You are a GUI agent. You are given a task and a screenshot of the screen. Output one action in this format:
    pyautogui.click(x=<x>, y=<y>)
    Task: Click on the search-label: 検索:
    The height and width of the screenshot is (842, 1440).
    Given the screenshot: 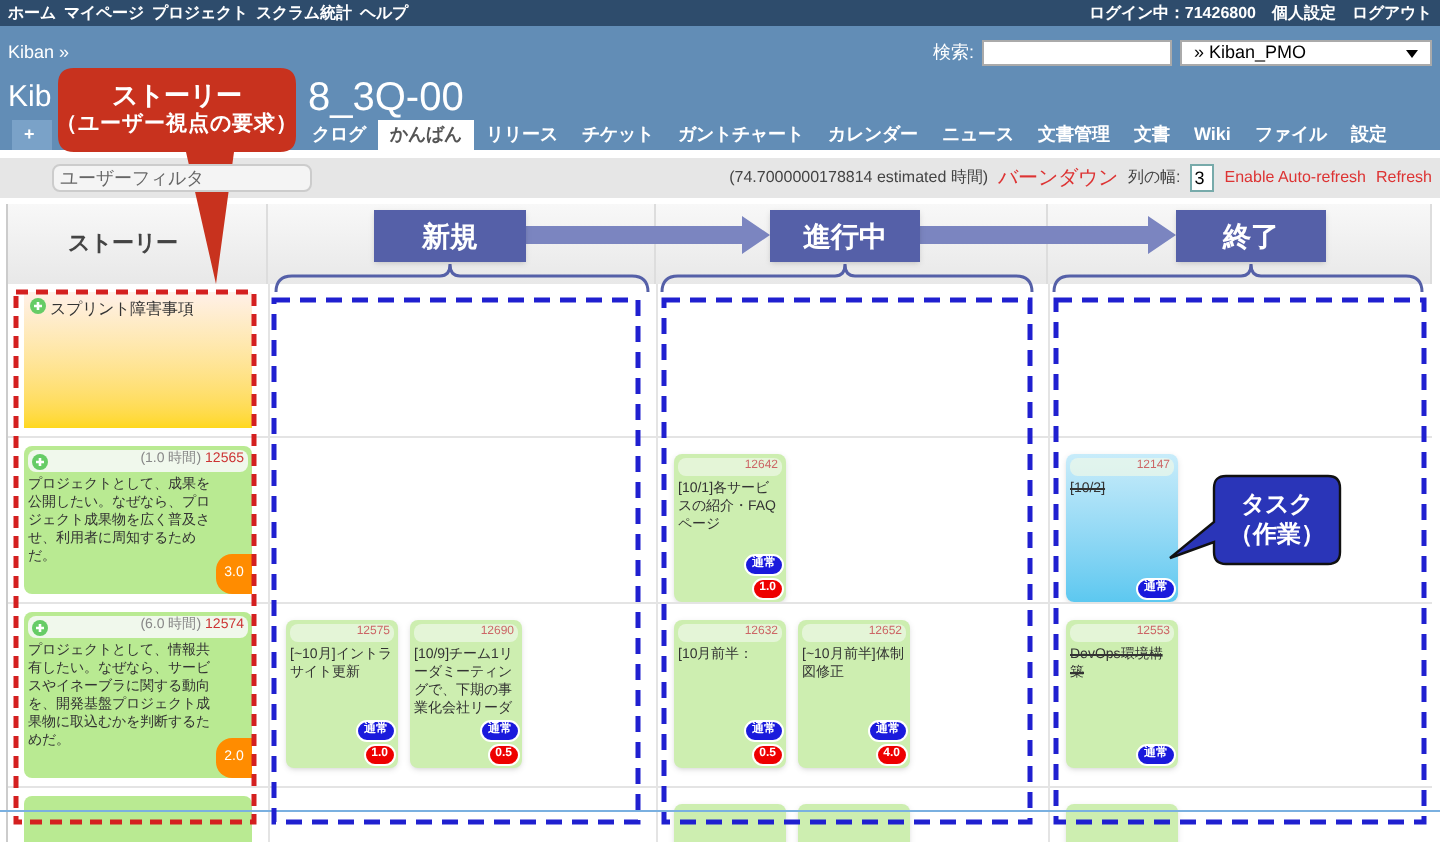 What is the action you would take?
    pyautogui.click(x=953, y=53)
    